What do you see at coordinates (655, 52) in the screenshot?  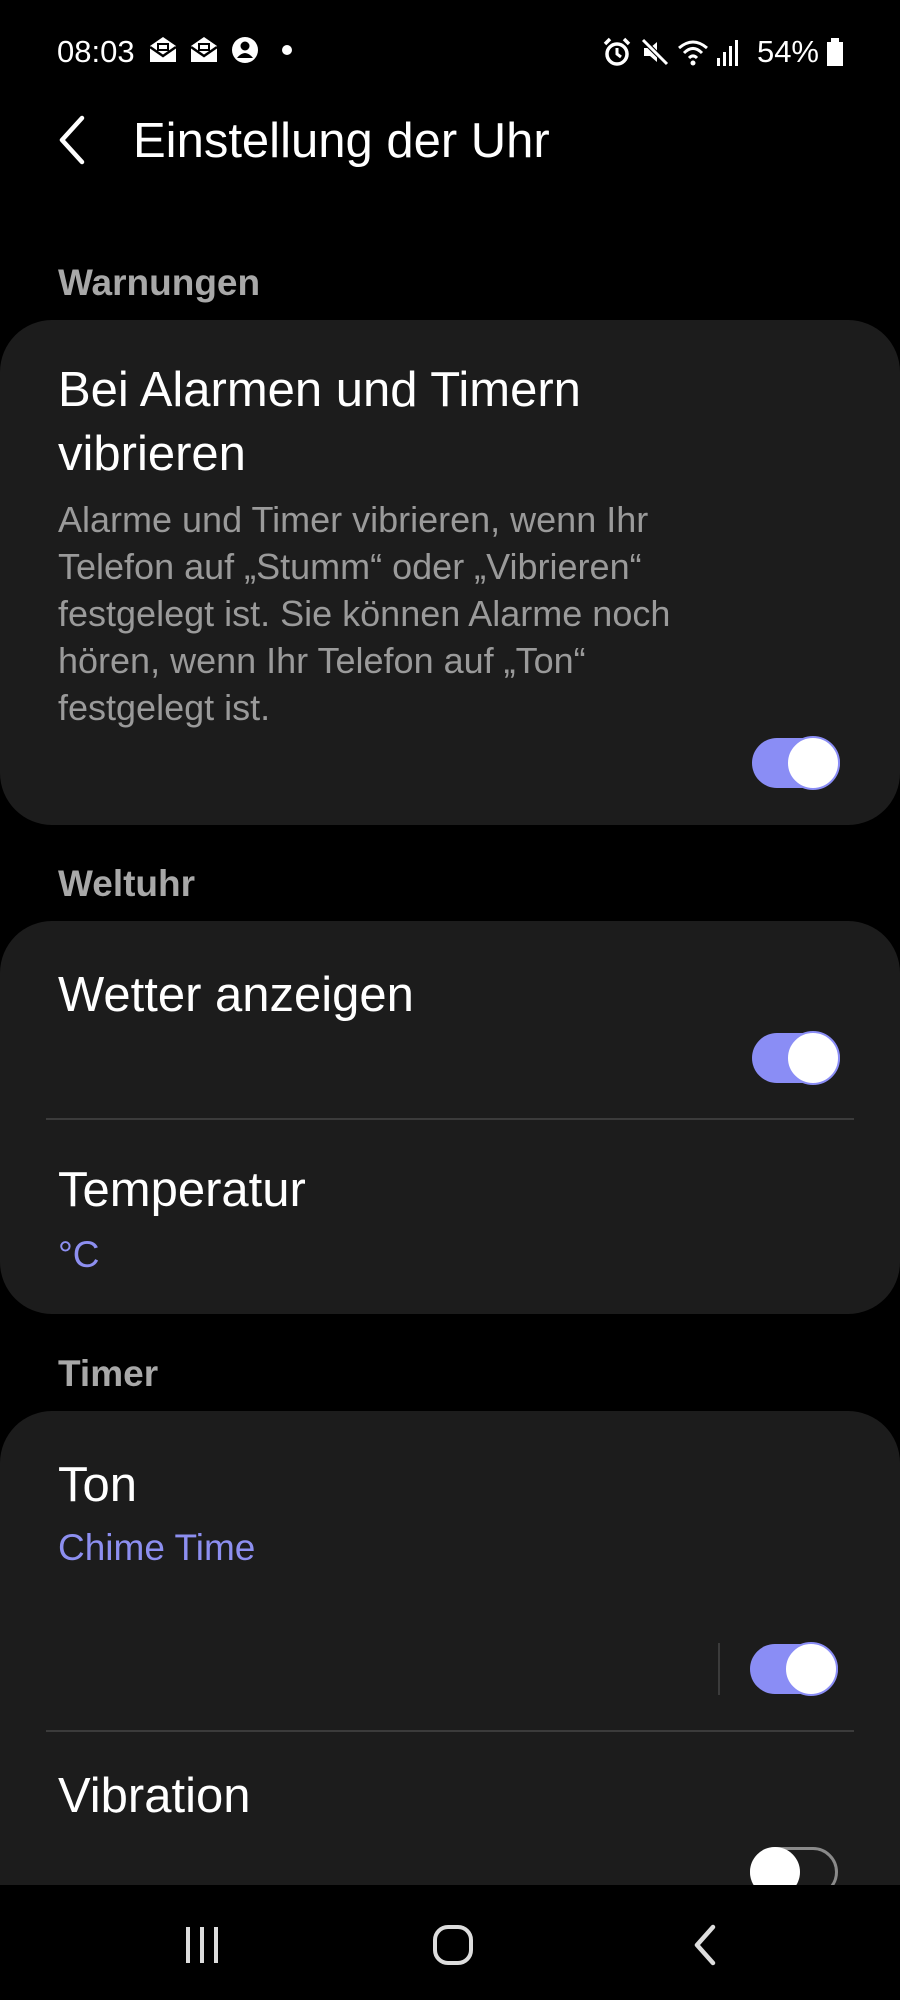 I see `mute-icon` at bounding box center [655, 52].